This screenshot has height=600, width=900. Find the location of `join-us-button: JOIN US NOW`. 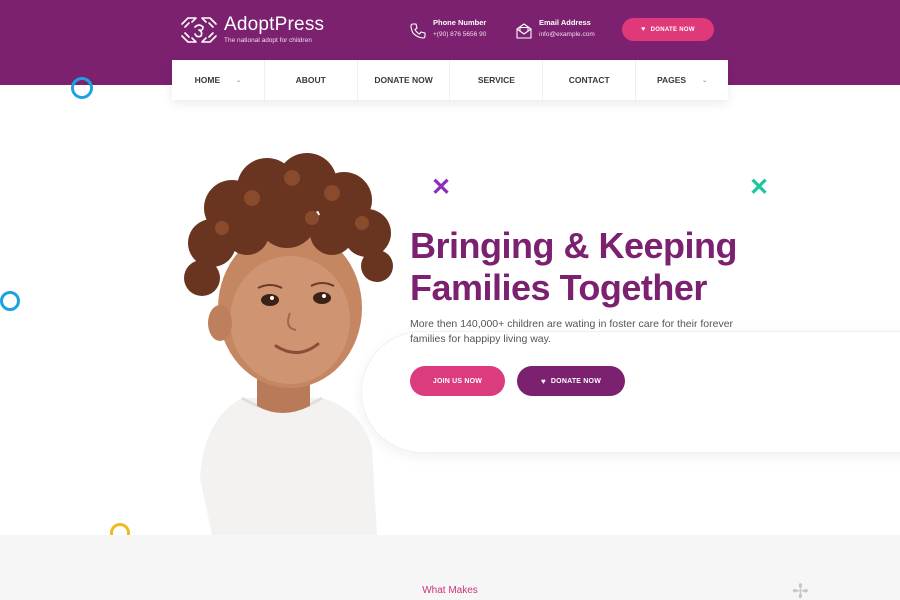

join-us-button: JOIN US NOW is located at coordinates (457, 381).